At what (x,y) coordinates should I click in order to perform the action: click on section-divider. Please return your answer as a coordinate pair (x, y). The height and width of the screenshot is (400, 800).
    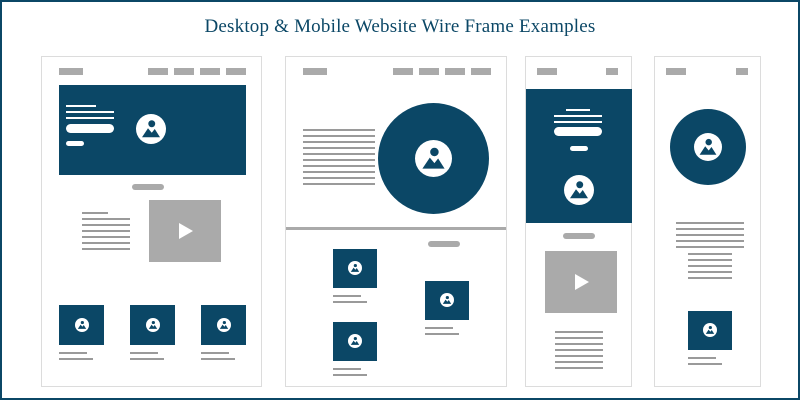
    Looking at the image, I should click on (396, 228).